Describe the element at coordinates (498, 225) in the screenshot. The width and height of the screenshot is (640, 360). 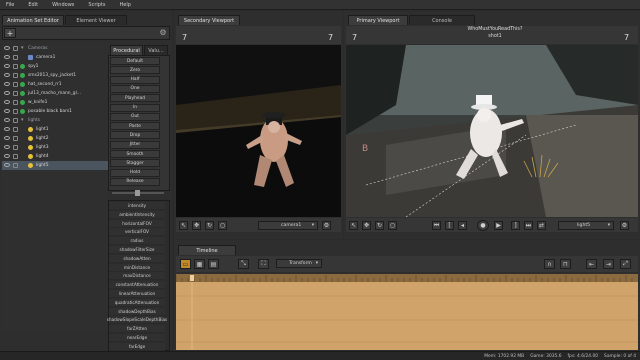
I see `play-icon: ▶` at that location.